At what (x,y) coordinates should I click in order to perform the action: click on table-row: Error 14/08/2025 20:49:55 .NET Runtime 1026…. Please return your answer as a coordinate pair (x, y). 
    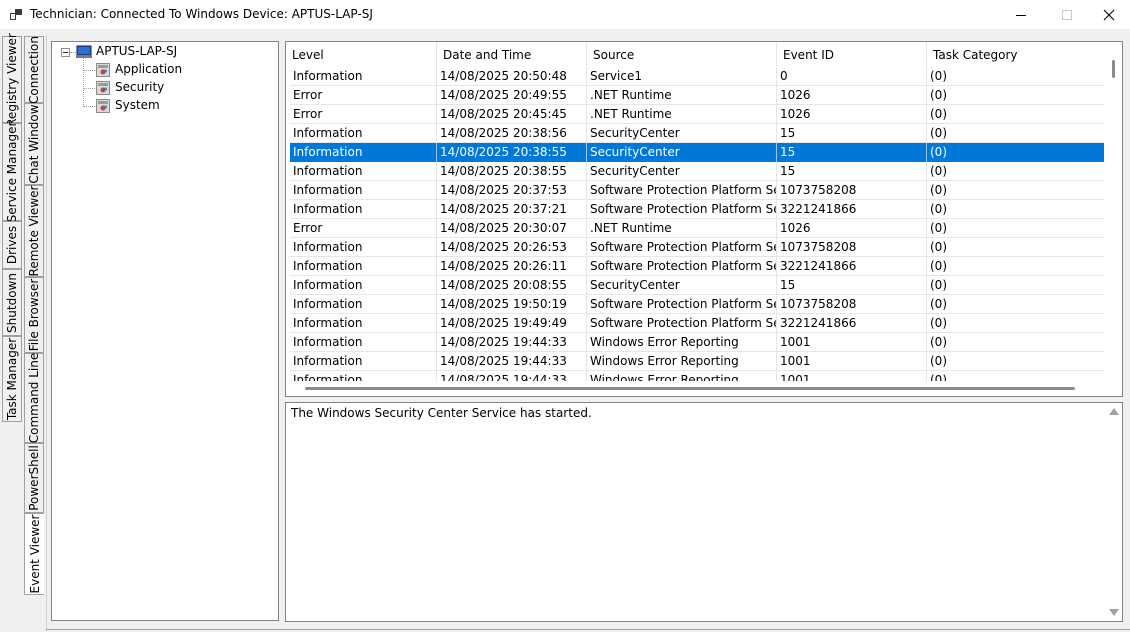
    Looking at the image, I should click on (697, 95).